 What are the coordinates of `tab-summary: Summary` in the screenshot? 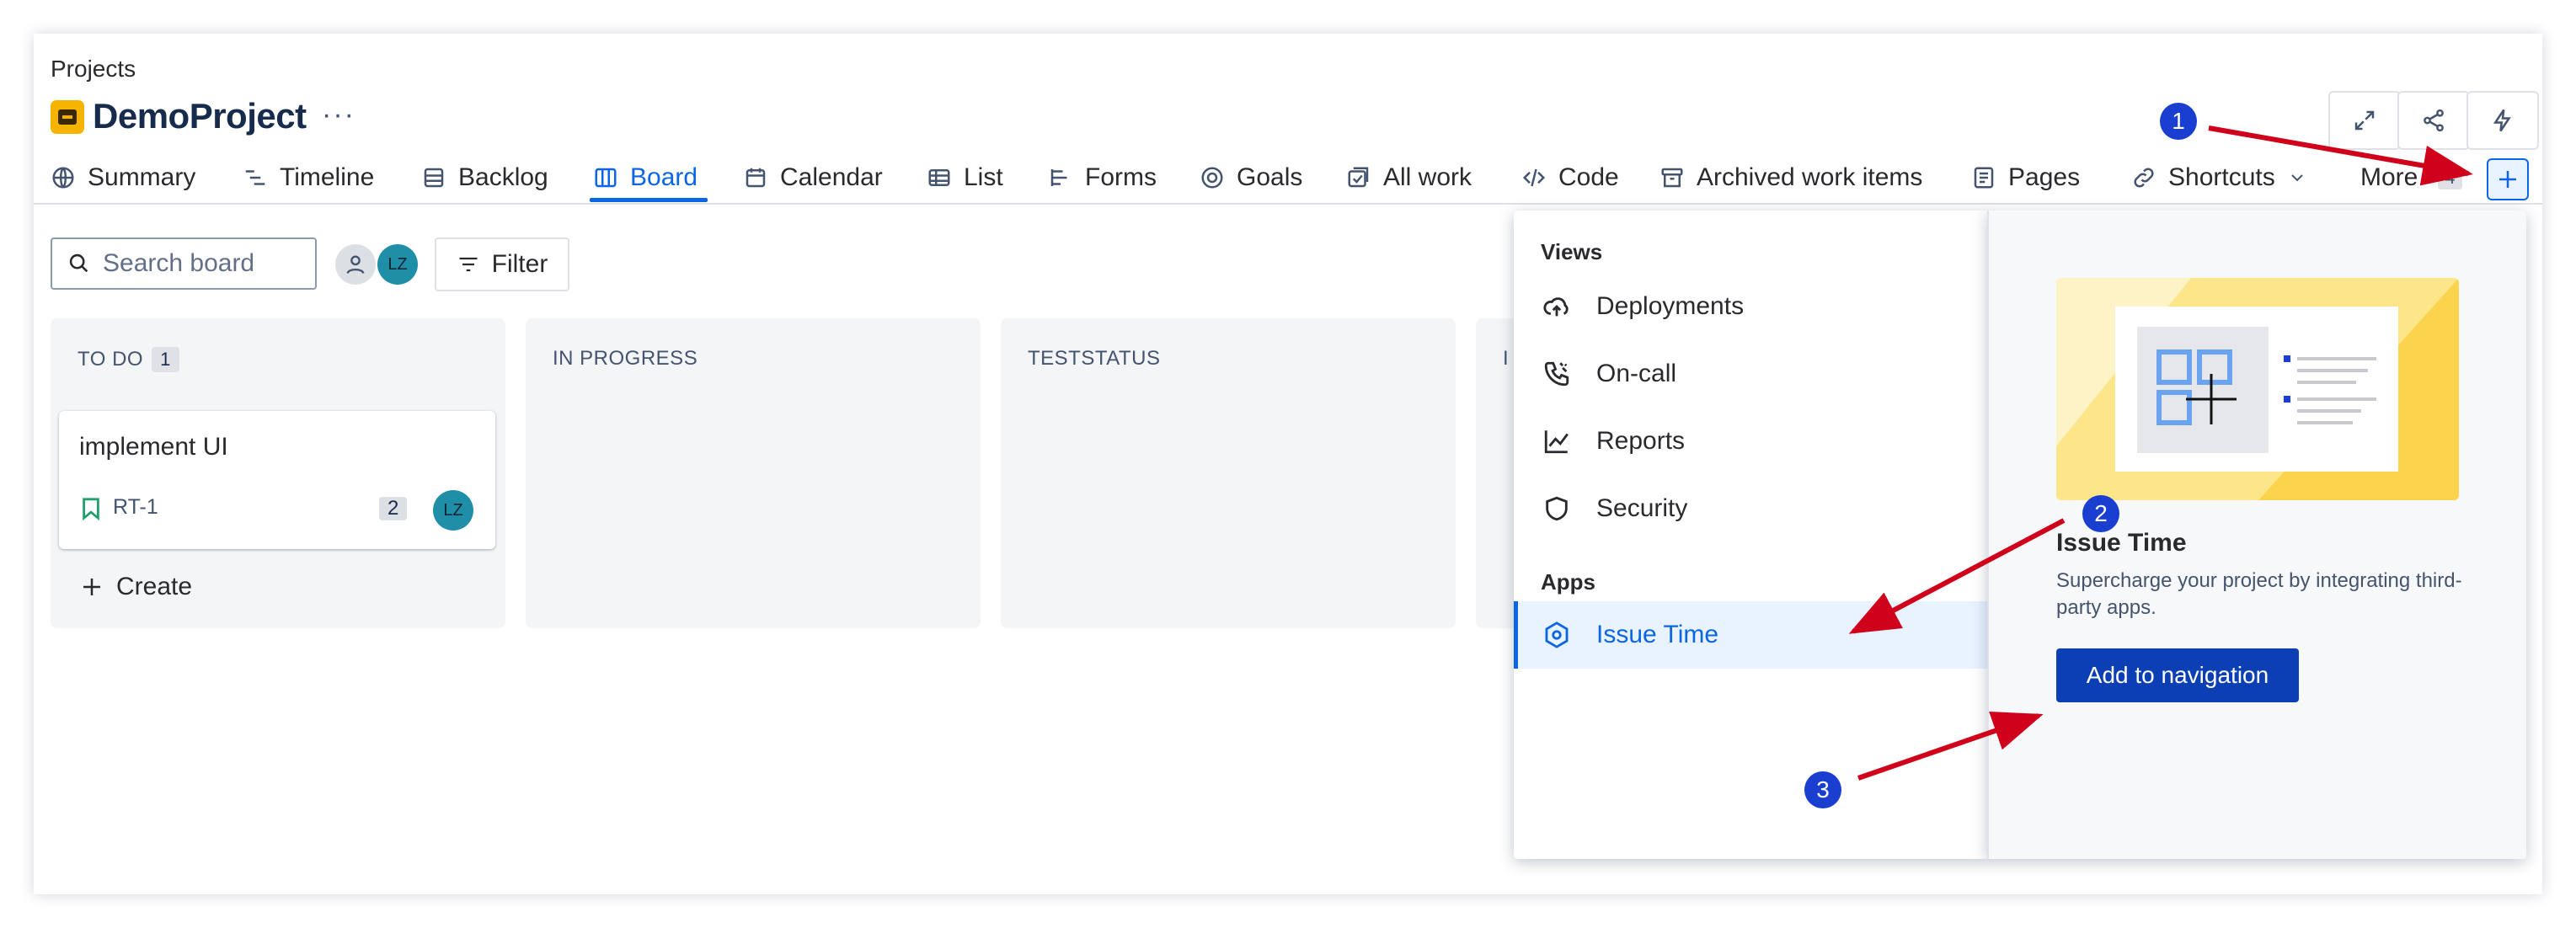 It's located at (123, 178).